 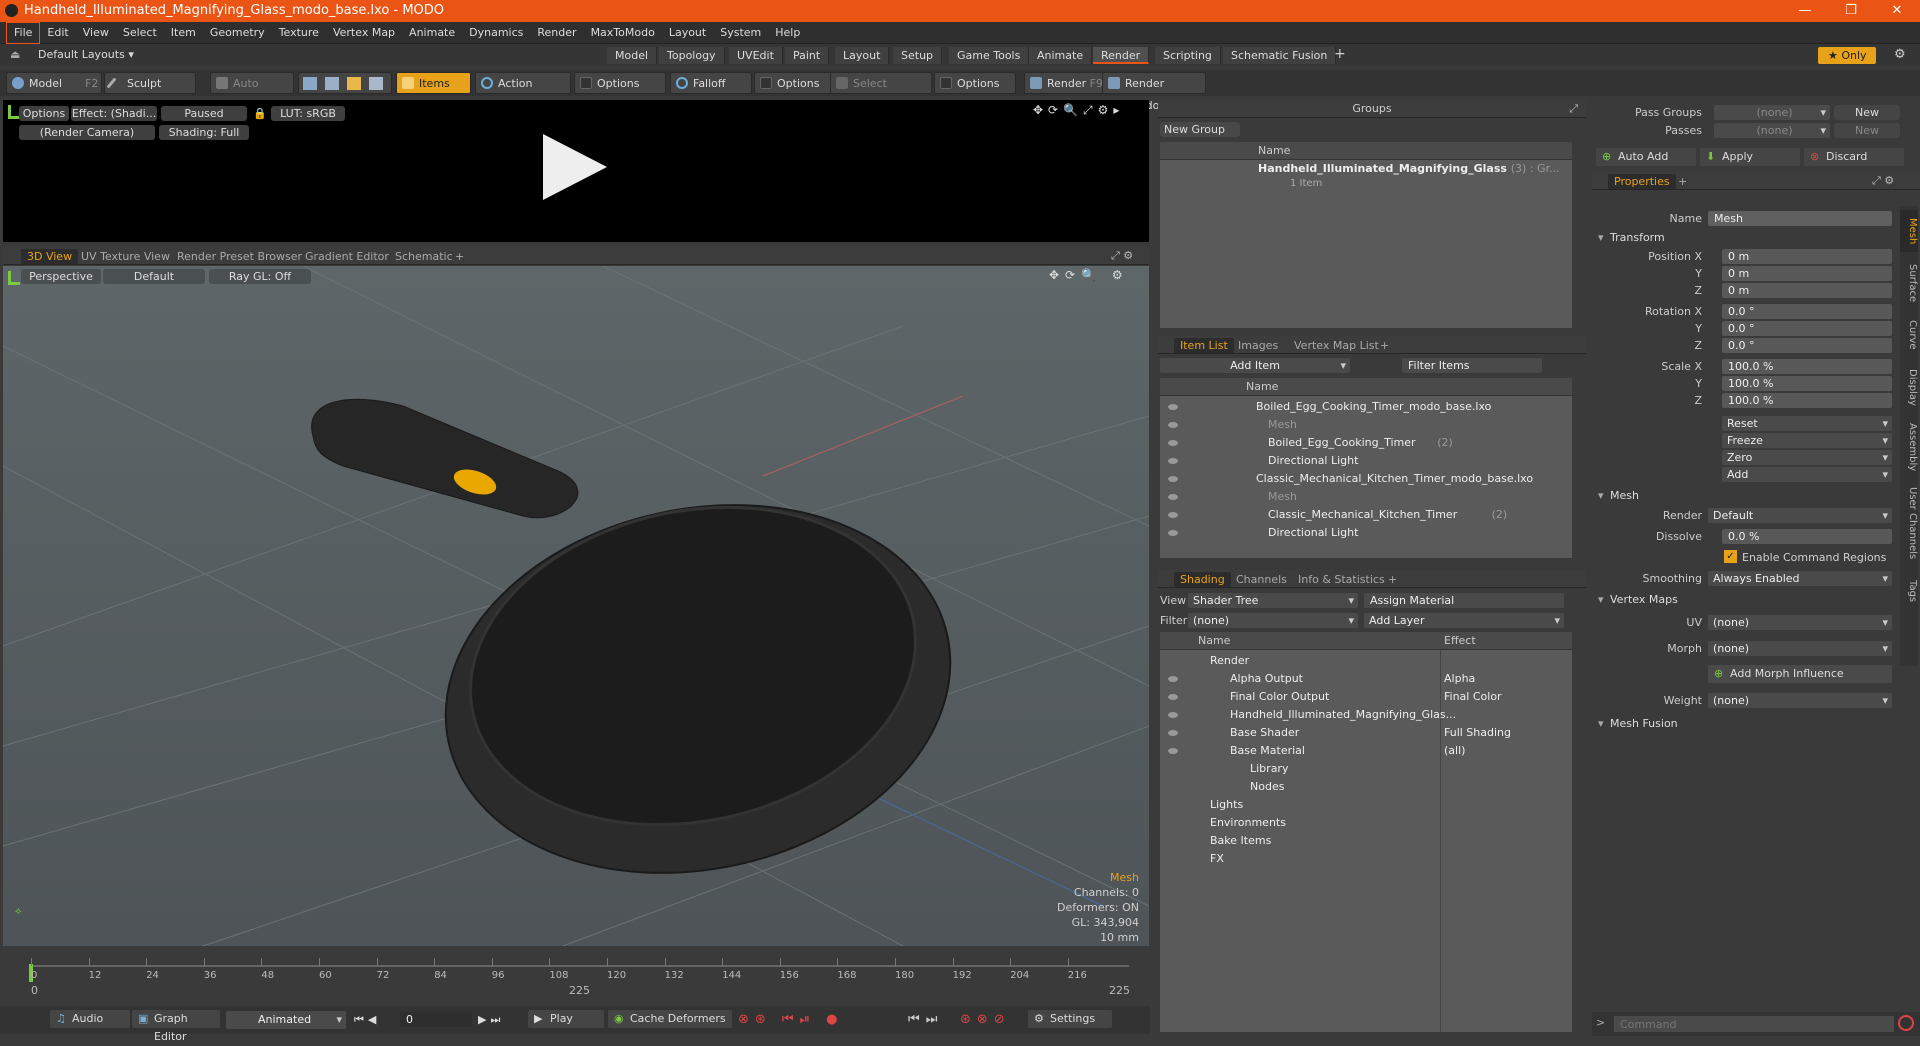 What do you see at coordinates (1258, 345) in the screenshot?
I see `tab-images: Images` at bounding box center [1258, 345].